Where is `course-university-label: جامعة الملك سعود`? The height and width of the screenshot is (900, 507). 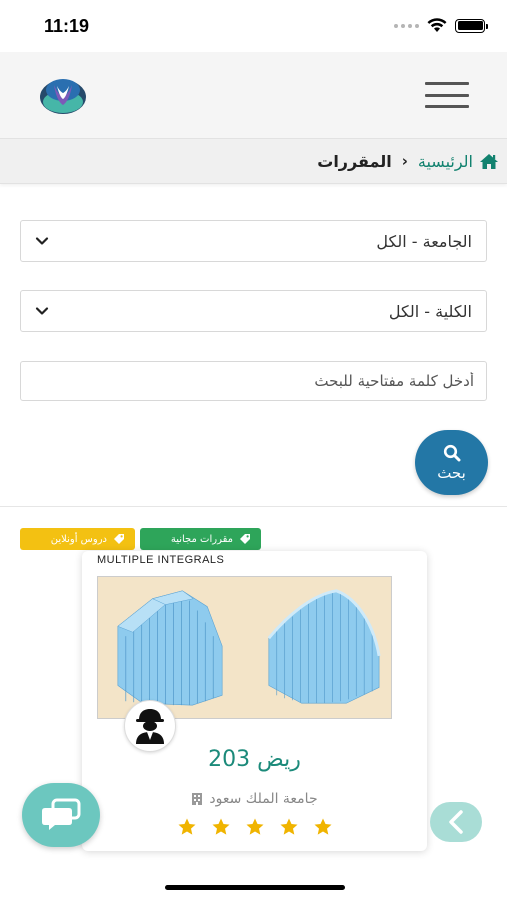 course-university-label: جامعة الملك سعود is located at coordinates (263, 799).